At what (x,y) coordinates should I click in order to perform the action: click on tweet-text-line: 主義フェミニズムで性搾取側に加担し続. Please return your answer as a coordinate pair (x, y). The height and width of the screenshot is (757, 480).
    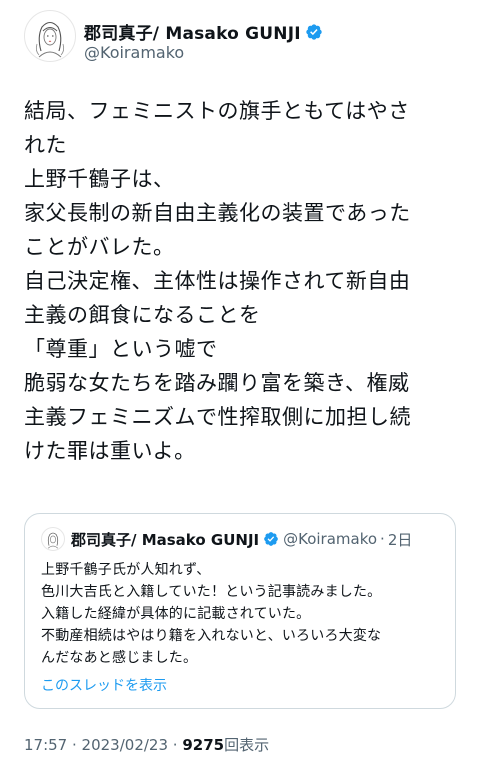
    Looking at the image, I should click on (217, 417).